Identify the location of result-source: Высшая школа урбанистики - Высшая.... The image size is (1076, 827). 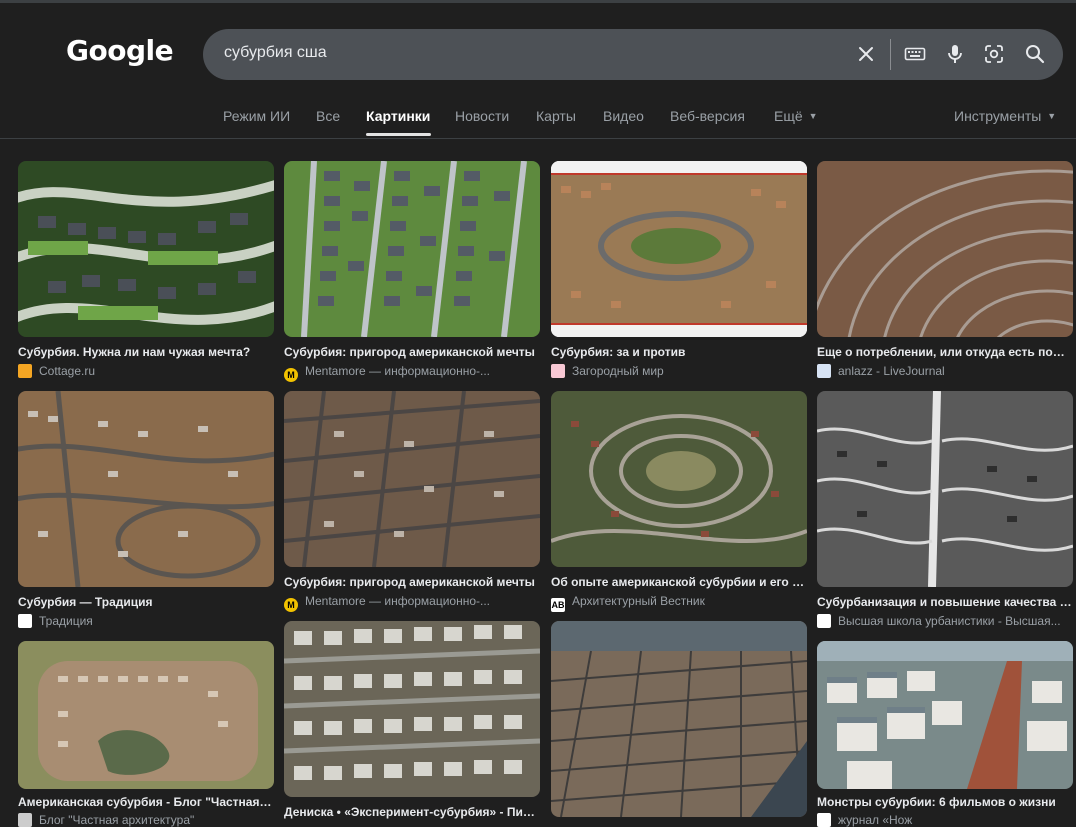
(945, 621).